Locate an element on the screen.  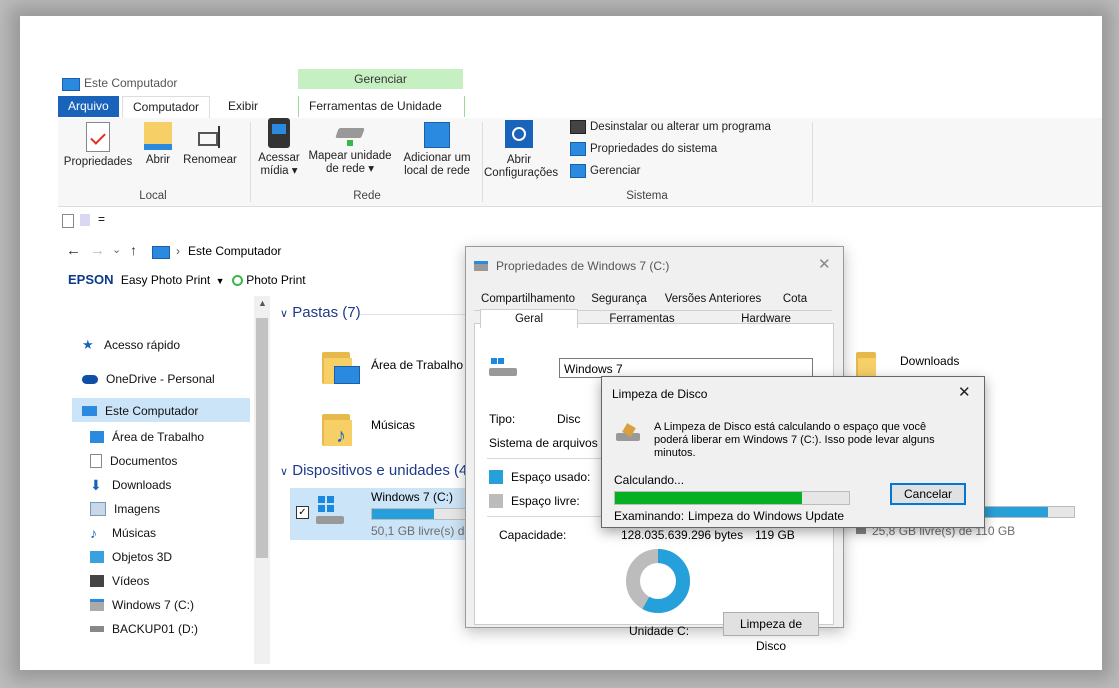
tab-arquivo: Arquivo is located at coordinates (88, 106).